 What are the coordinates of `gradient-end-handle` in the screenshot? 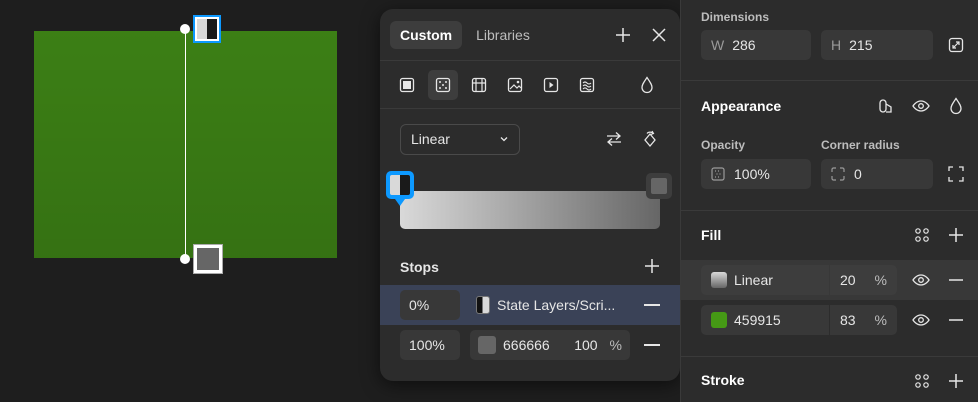 It's located at (208, 259).